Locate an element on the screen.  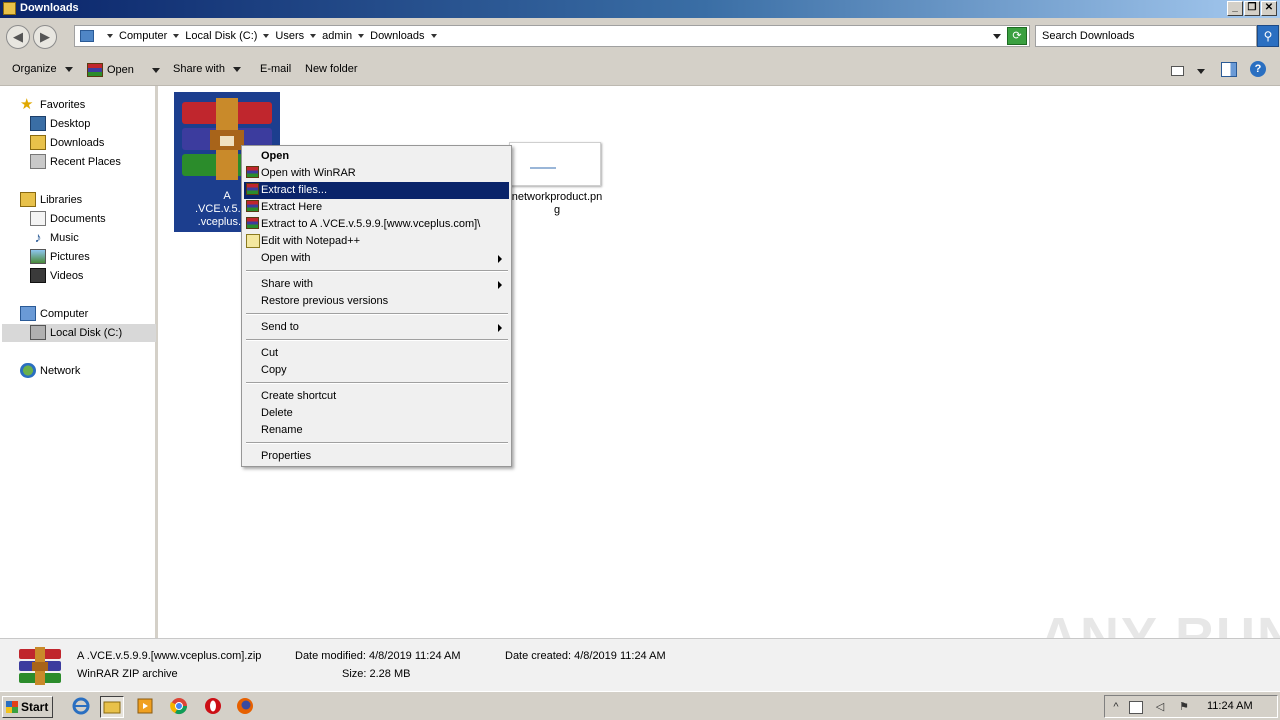
menu-item-rename: Rename is located at coordinates (376, 430).